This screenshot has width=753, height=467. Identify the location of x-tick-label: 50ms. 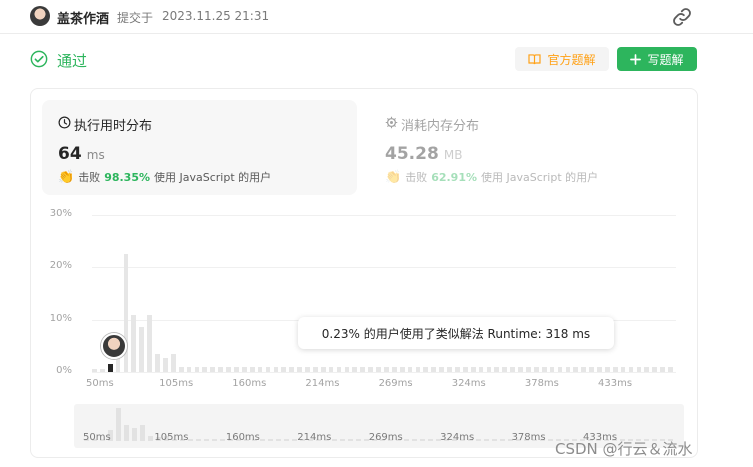
(100, 383).